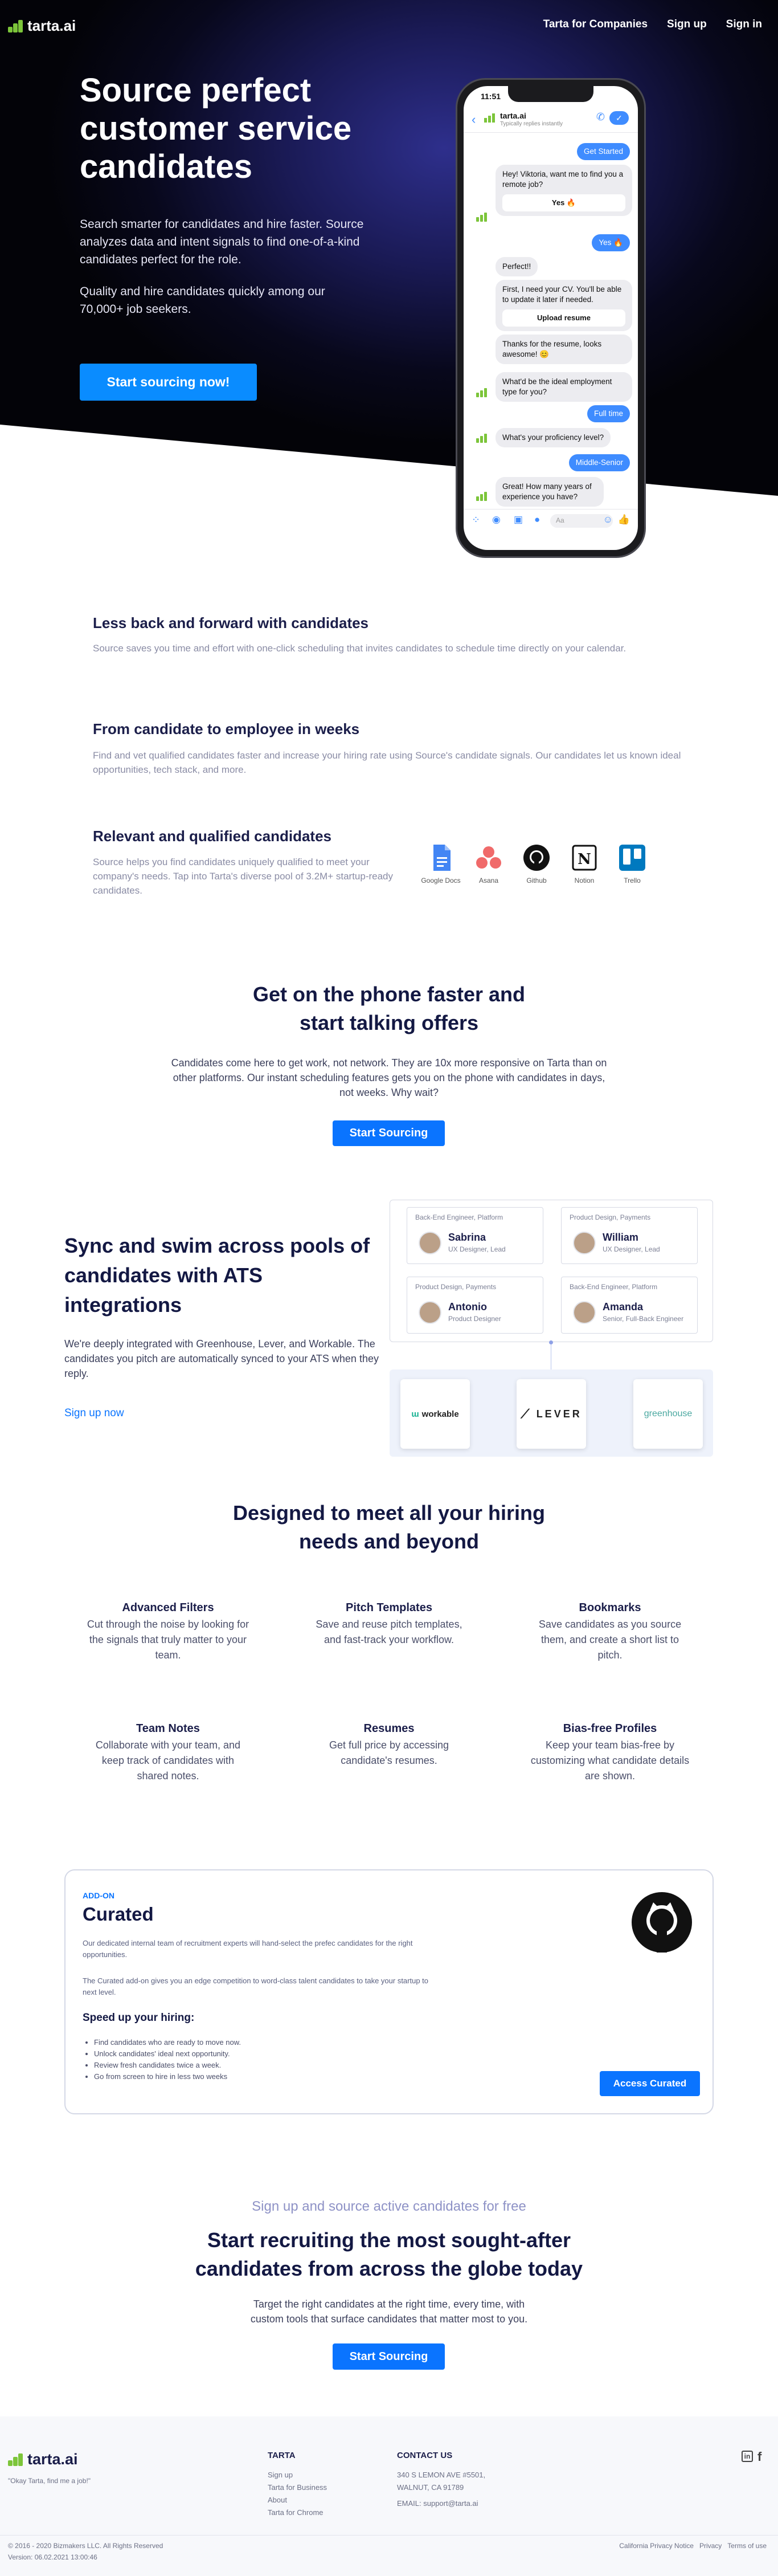 The height and width of the screenshot is (2576, 778). Describe the element at coordinates (297, 2475) in the screenshot. I see `footer-link: Sign up` at that location.